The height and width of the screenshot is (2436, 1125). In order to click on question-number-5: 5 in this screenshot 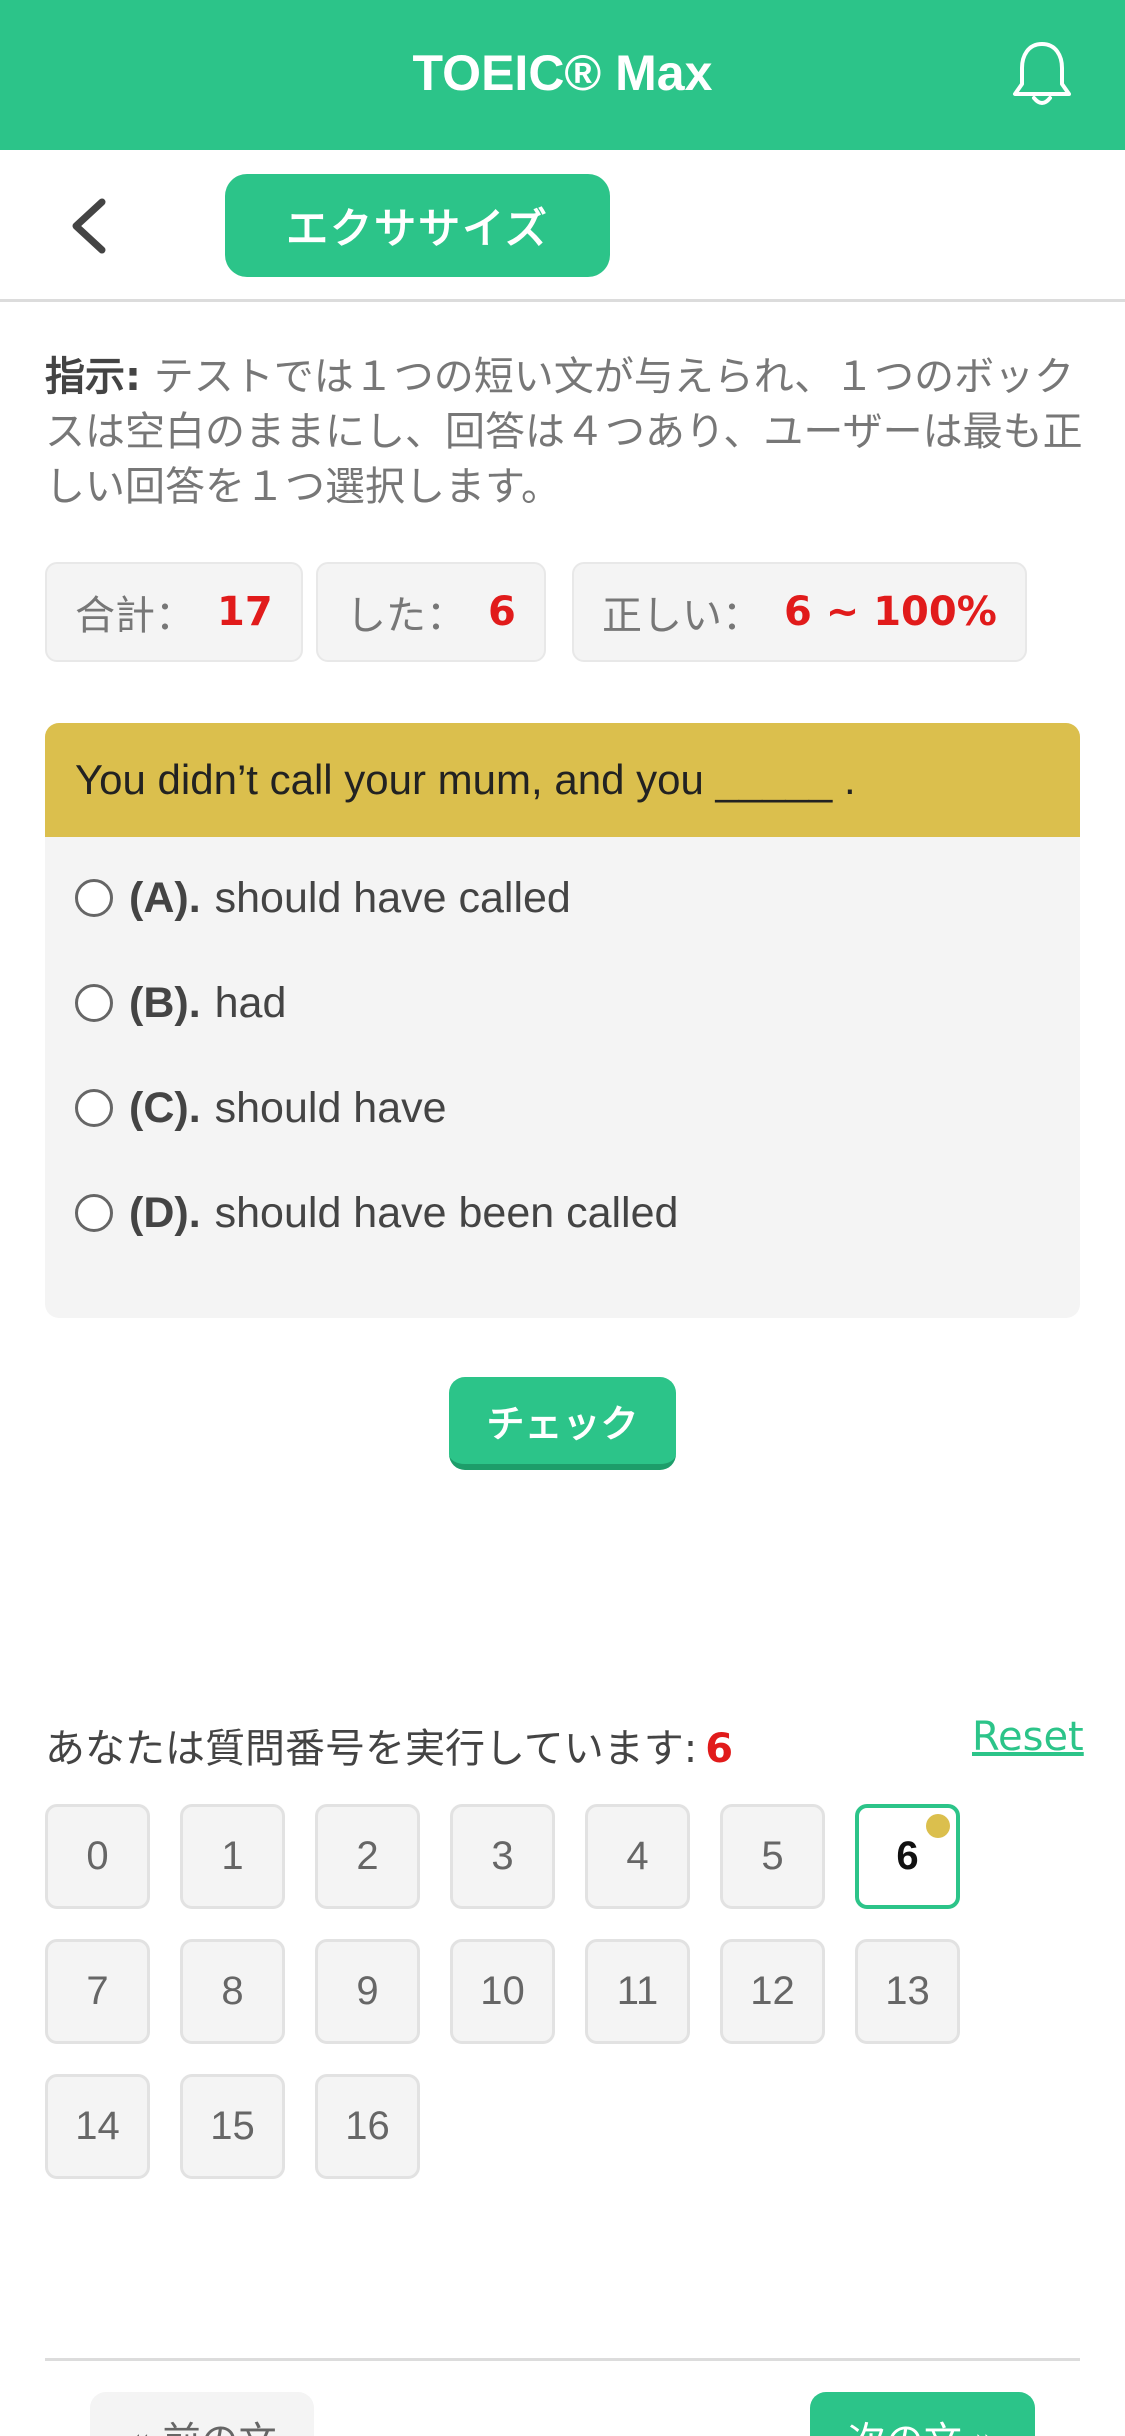, I will do `click(772, 1856)`.